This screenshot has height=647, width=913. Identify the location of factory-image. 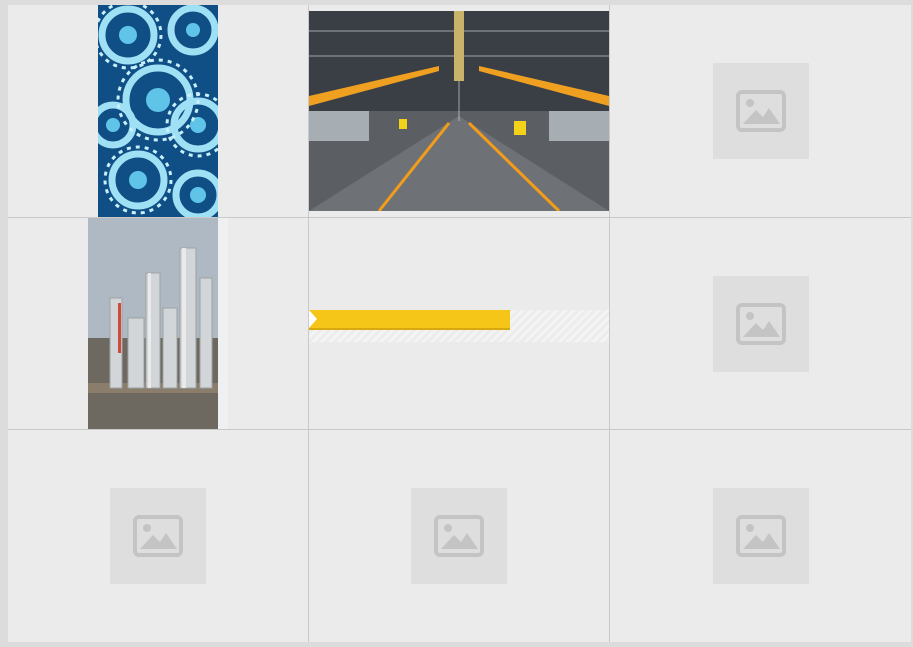
(459, 111).